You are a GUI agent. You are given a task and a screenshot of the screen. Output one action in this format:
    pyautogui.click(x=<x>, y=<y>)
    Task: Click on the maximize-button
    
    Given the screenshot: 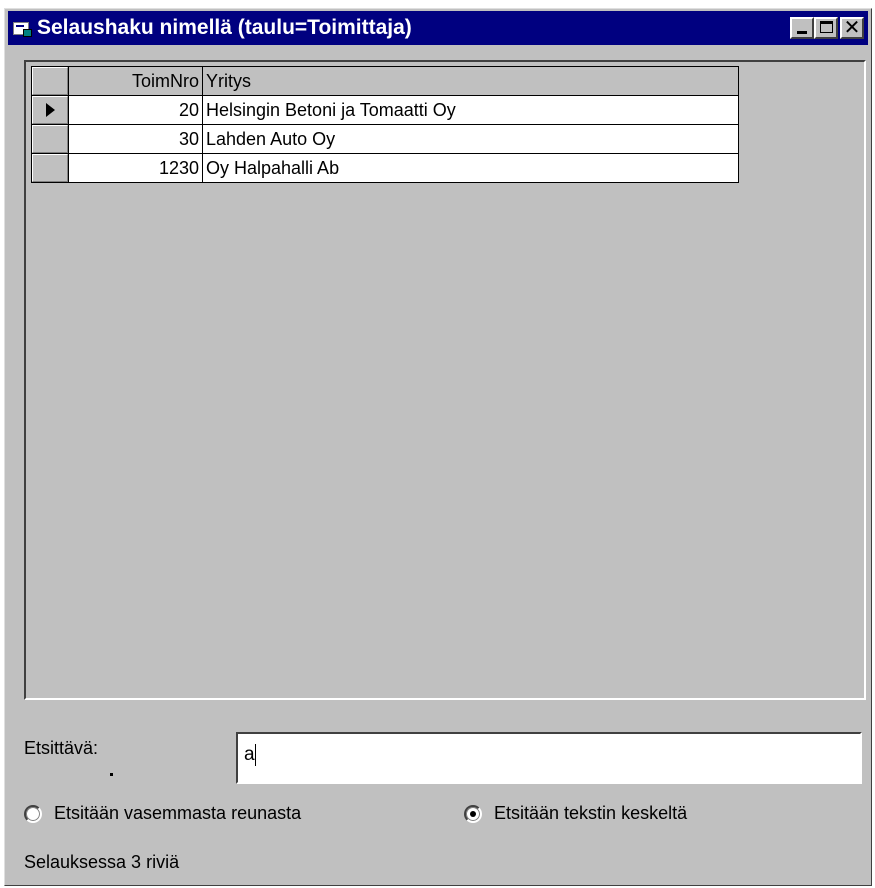 What is the action you would take?
    pyautogui.click(x=826, y=28)
    